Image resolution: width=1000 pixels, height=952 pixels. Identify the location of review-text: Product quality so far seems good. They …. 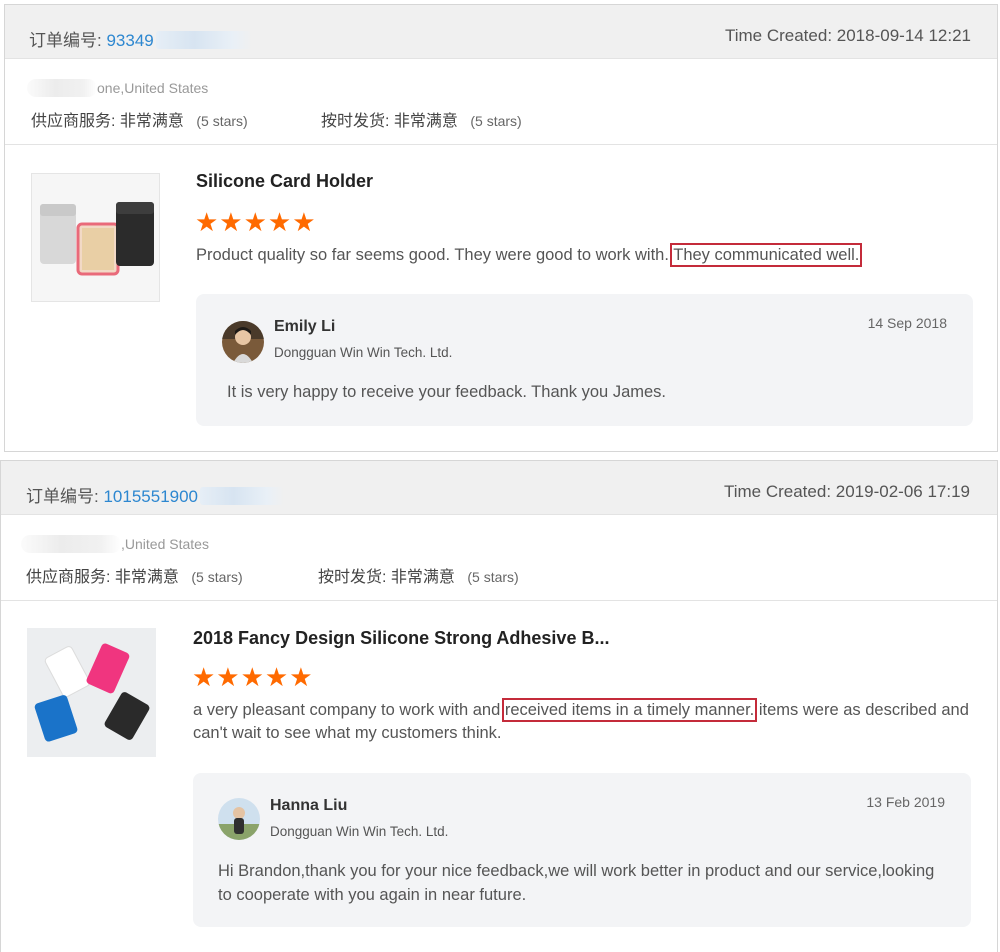
(529, 255).